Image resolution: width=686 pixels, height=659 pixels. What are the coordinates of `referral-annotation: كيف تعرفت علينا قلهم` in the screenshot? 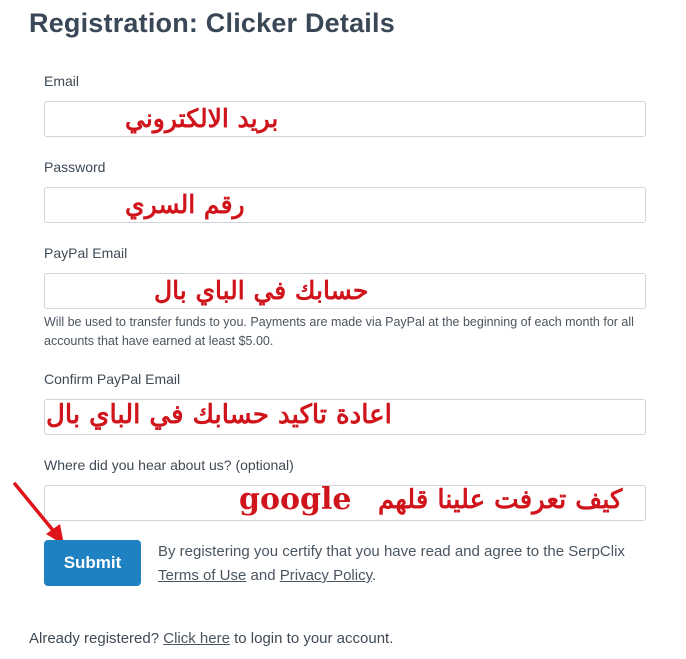 It's located at (500, 500).